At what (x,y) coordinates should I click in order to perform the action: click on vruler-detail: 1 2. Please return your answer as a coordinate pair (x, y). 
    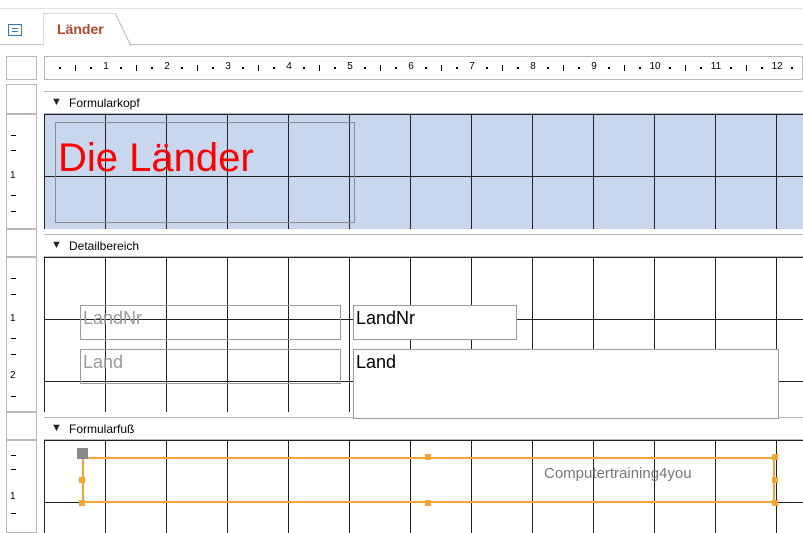
    Looking at the image, I should click on (21, 334).